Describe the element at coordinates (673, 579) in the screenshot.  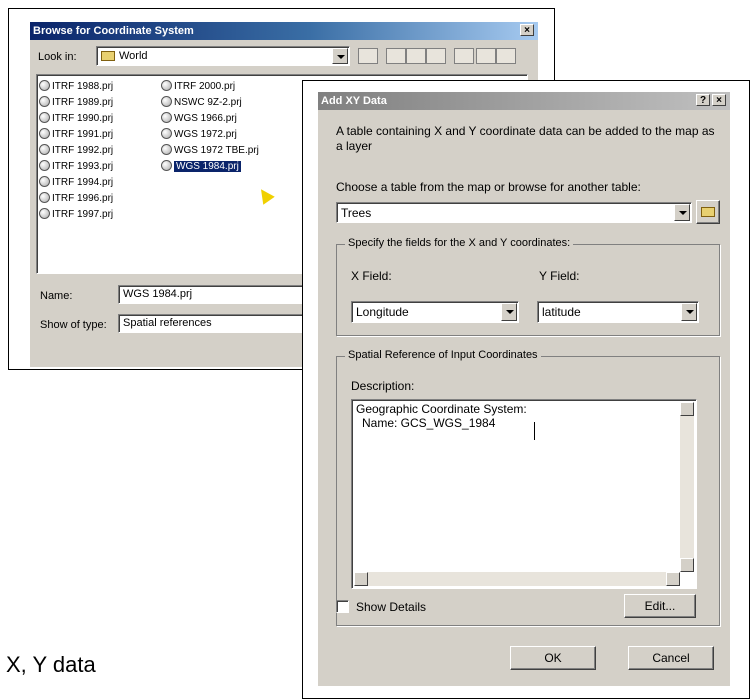
I see `scroll-right-button` at that location.